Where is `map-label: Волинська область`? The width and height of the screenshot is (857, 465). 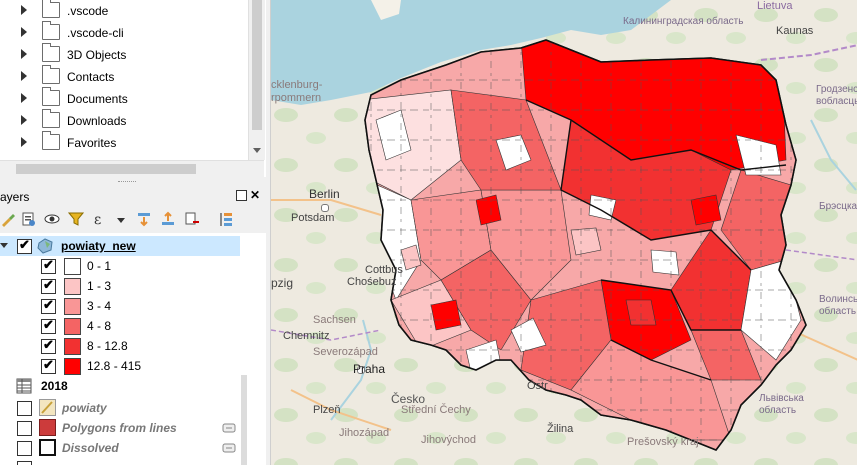
map-label: Волинська область is located at coordinates (838, 305).